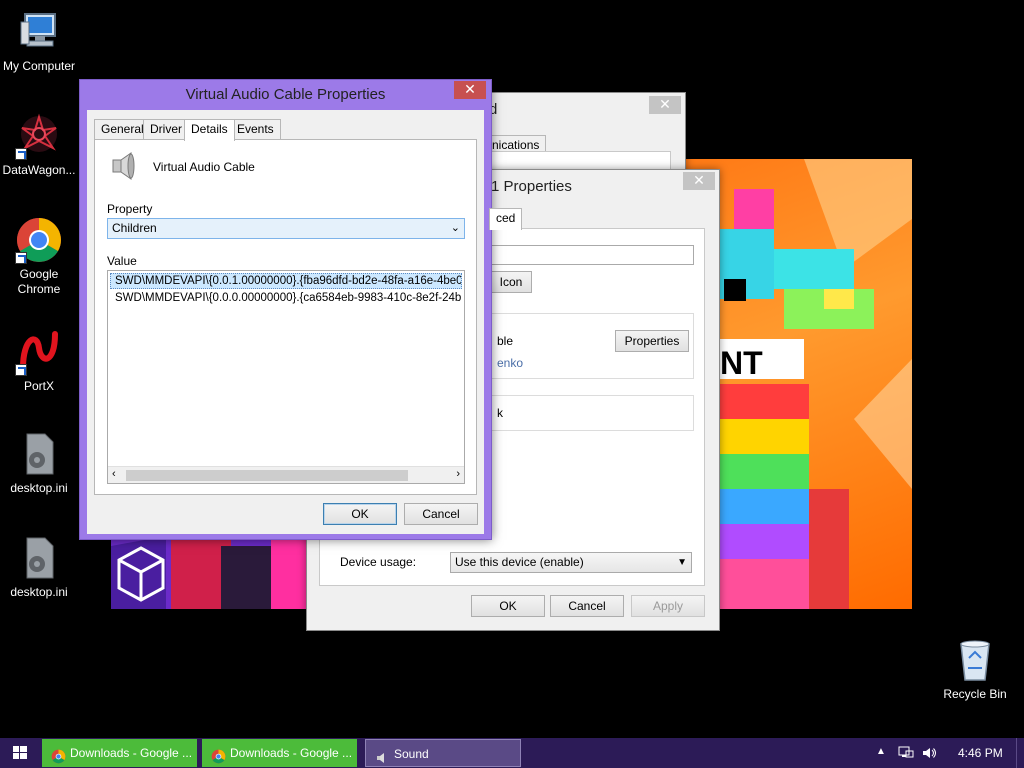 This screenshot has height=768, width=1024. What do you see at coordinates (378, 562) in the screenshot?
I see `device-usage-label: Device usage:` at bounding box center [378, 562].